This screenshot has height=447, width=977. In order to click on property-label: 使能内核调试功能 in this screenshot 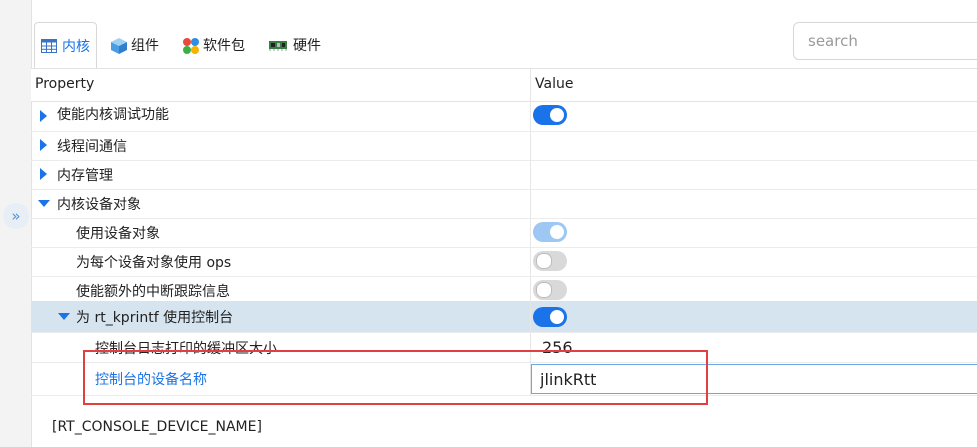, I will do `click(113, 115)`.